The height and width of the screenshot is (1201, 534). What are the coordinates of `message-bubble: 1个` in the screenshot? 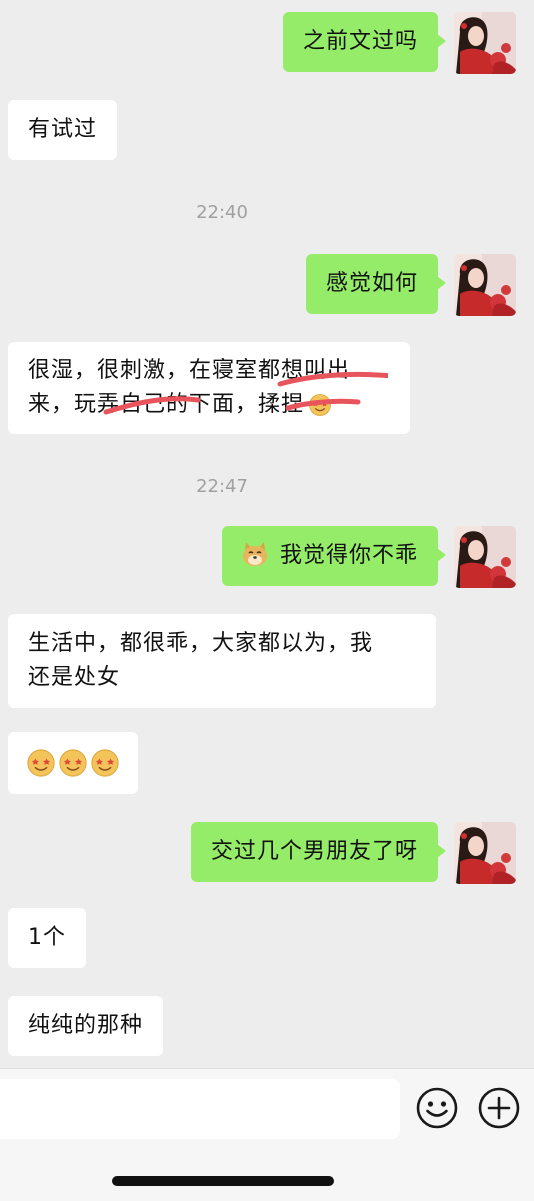 It's located at (47, 938).